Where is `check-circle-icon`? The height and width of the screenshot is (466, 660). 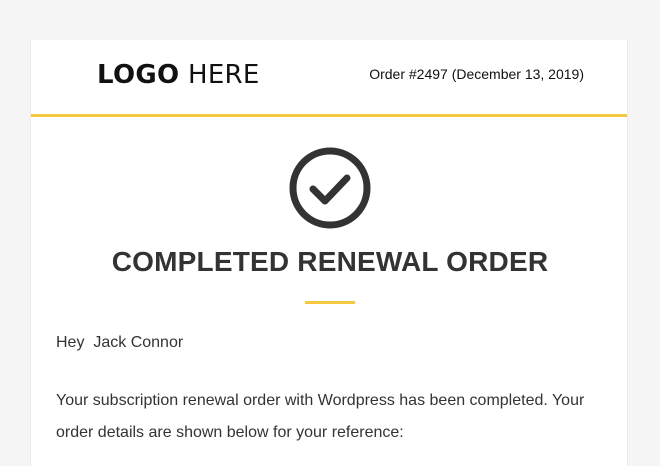
check-circle-icon is located at coordinates (330, 188).